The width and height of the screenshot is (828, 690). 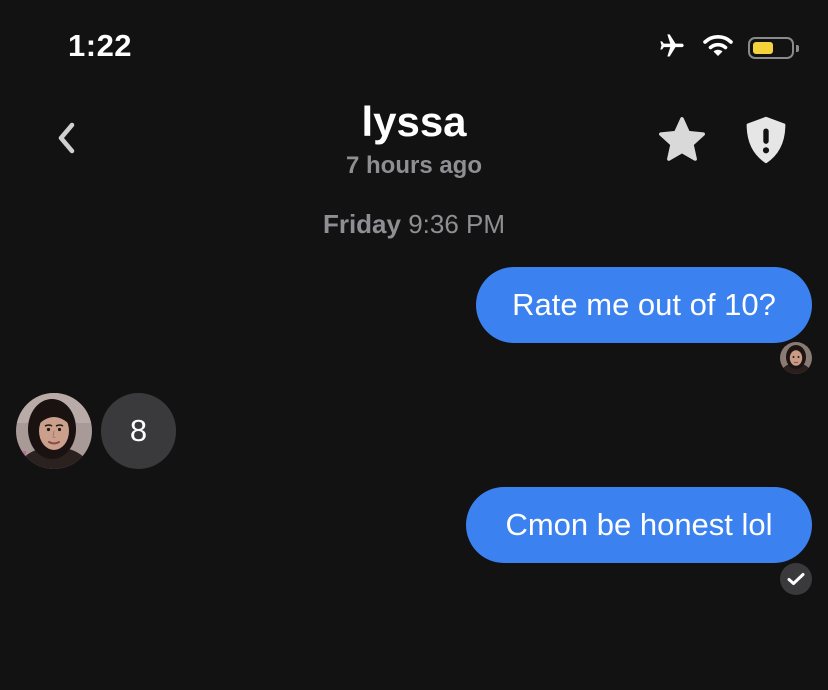 I want to click on safety-button, so click(x=766, y=140).